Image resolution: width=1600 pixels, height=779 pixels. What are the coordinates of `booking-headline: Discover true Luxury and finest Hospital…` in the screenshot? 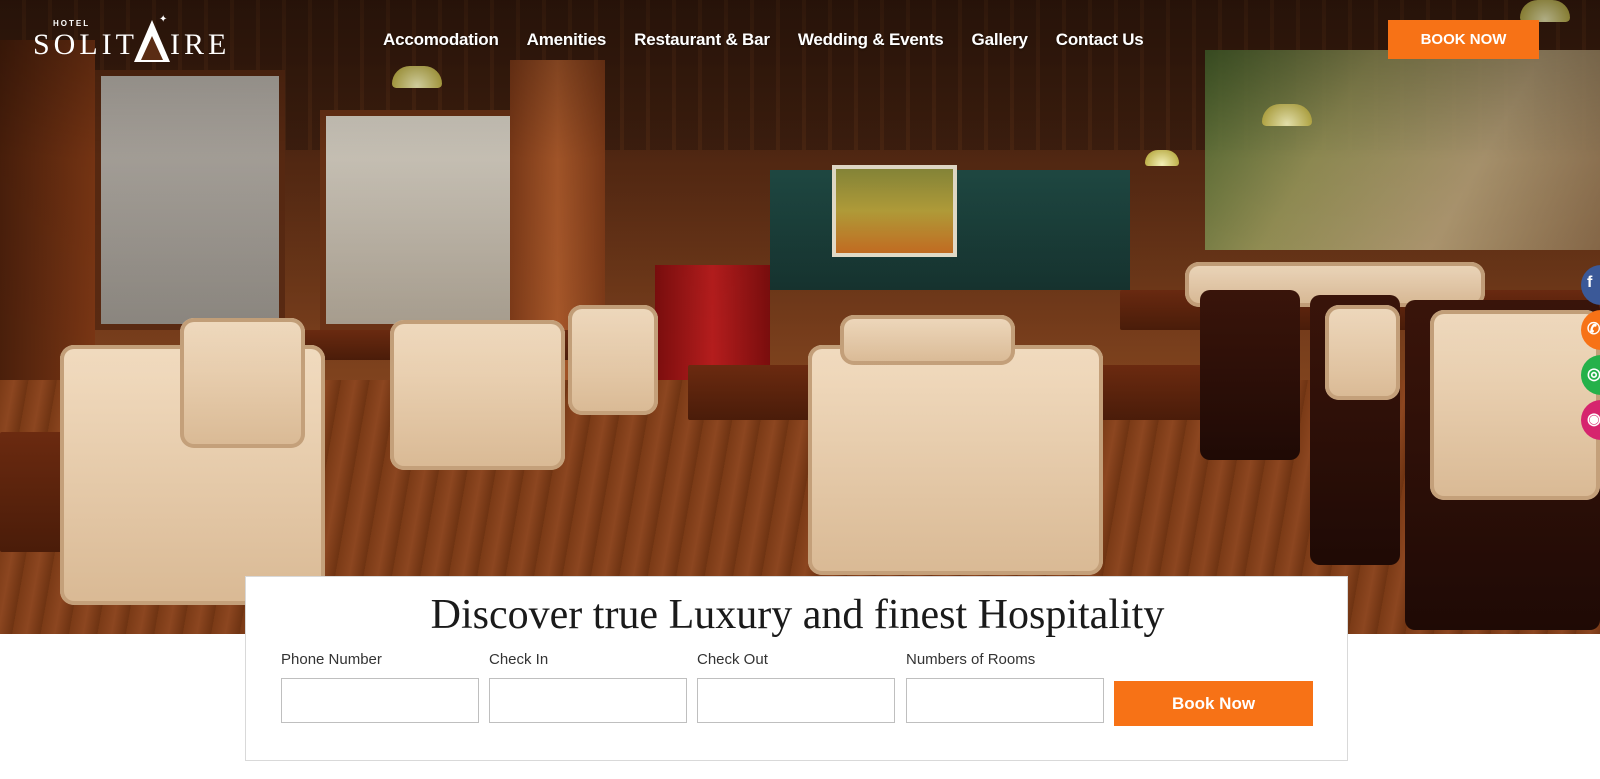 It's located at (797, 615).